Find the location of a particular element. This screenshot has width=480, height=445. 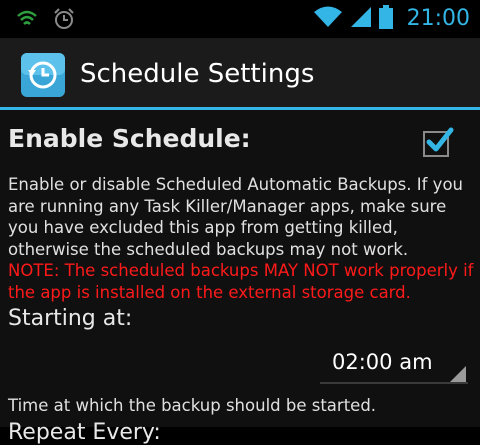

start-time-spinner: 02:00 am is located at coordinates (394, 364).